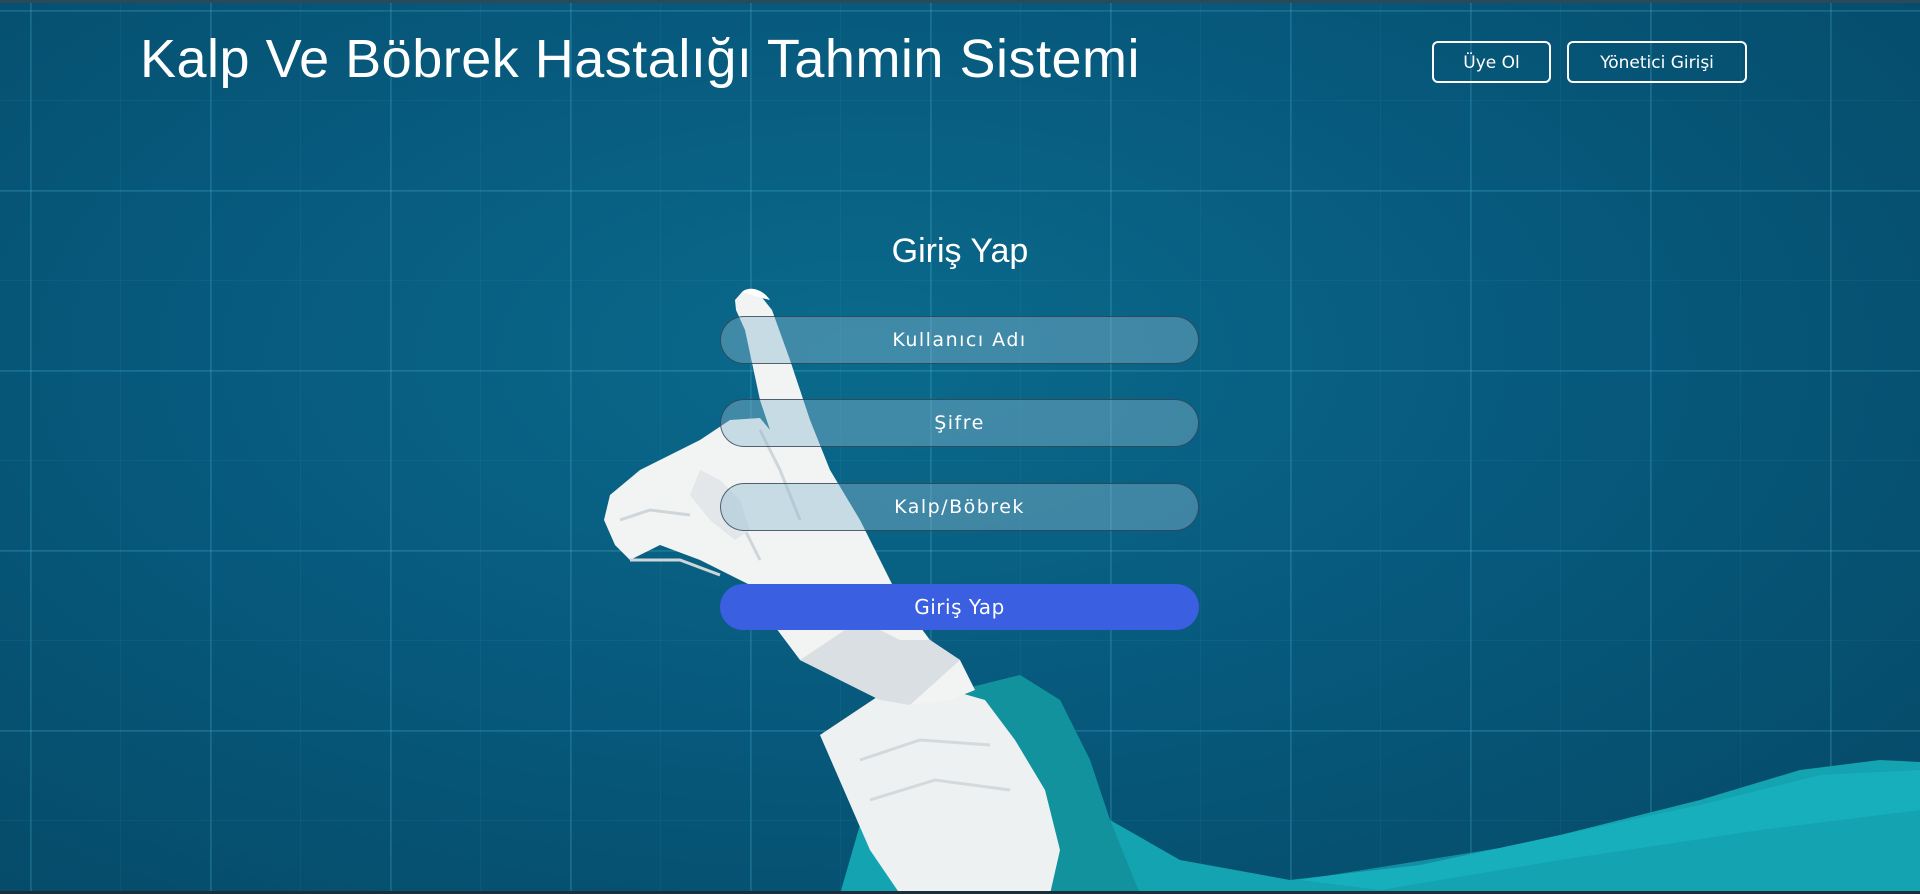  Describe the element at coordinates (959, 607) in the screenshot. I see `login-submit-button: Giriş Yap` at that location.